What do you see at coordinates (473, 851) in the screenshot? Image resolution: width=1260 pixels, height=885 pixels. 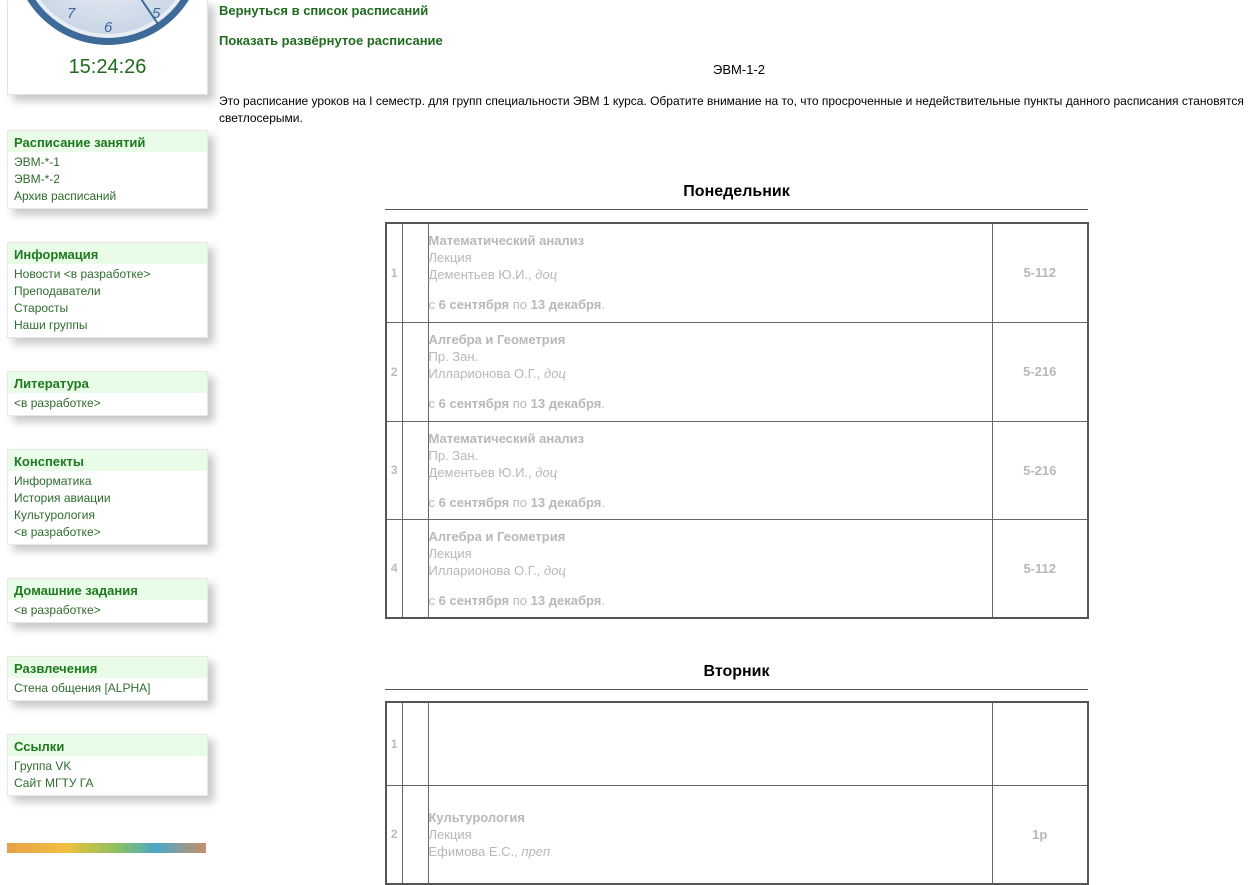 I see `teacher-name: Ефимова Е.С.,` at bounding box center [473, 851].